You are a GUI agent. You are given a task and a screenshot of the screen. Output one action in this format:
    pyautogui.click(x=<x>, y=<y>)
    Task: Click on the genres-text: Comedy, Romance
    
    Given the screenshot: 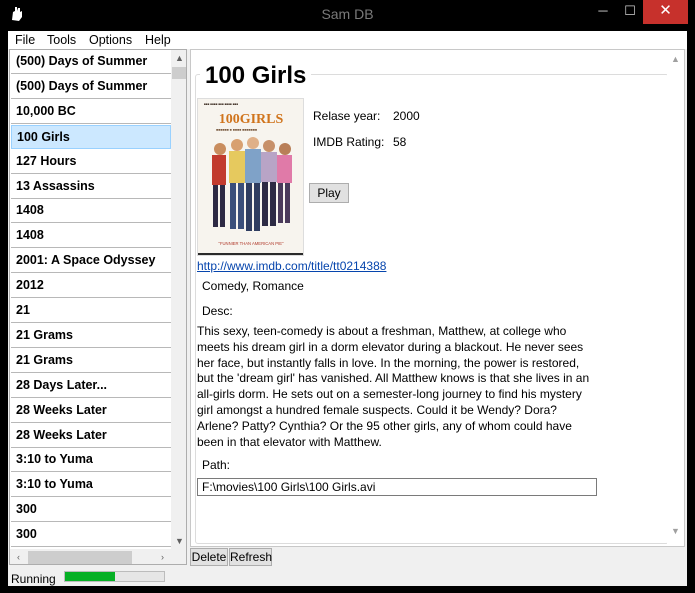 What is the action you would take?
    pyautogui.click(x=253, y=286)
    